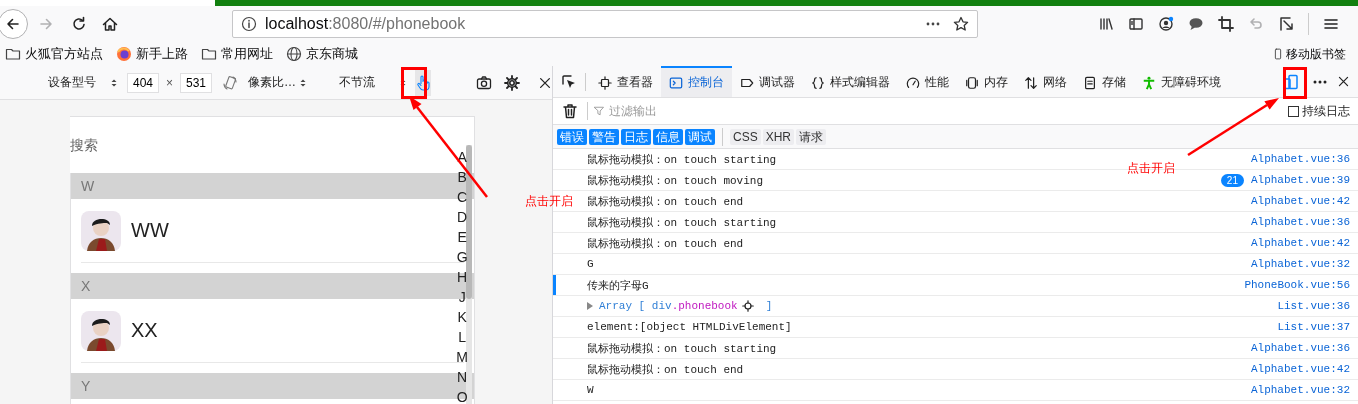 The height and width of the screenshot is (404, 1358). Describe the element at coordinates (850, 81) in the screenshot. I see `devtools-tab: 样式编辑器` at that location.